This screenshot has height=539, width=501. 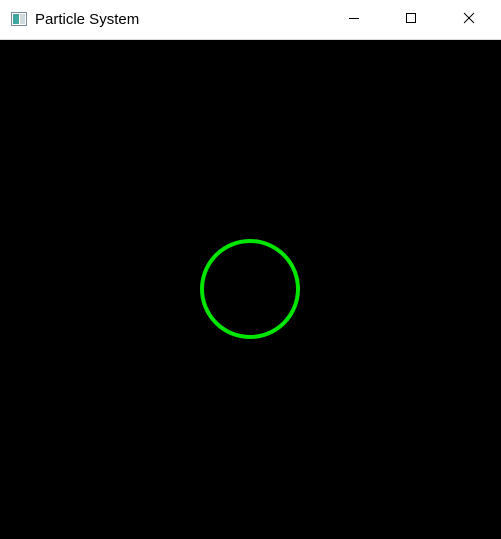 I want to click on close-icon, so click(x=469, y=20).